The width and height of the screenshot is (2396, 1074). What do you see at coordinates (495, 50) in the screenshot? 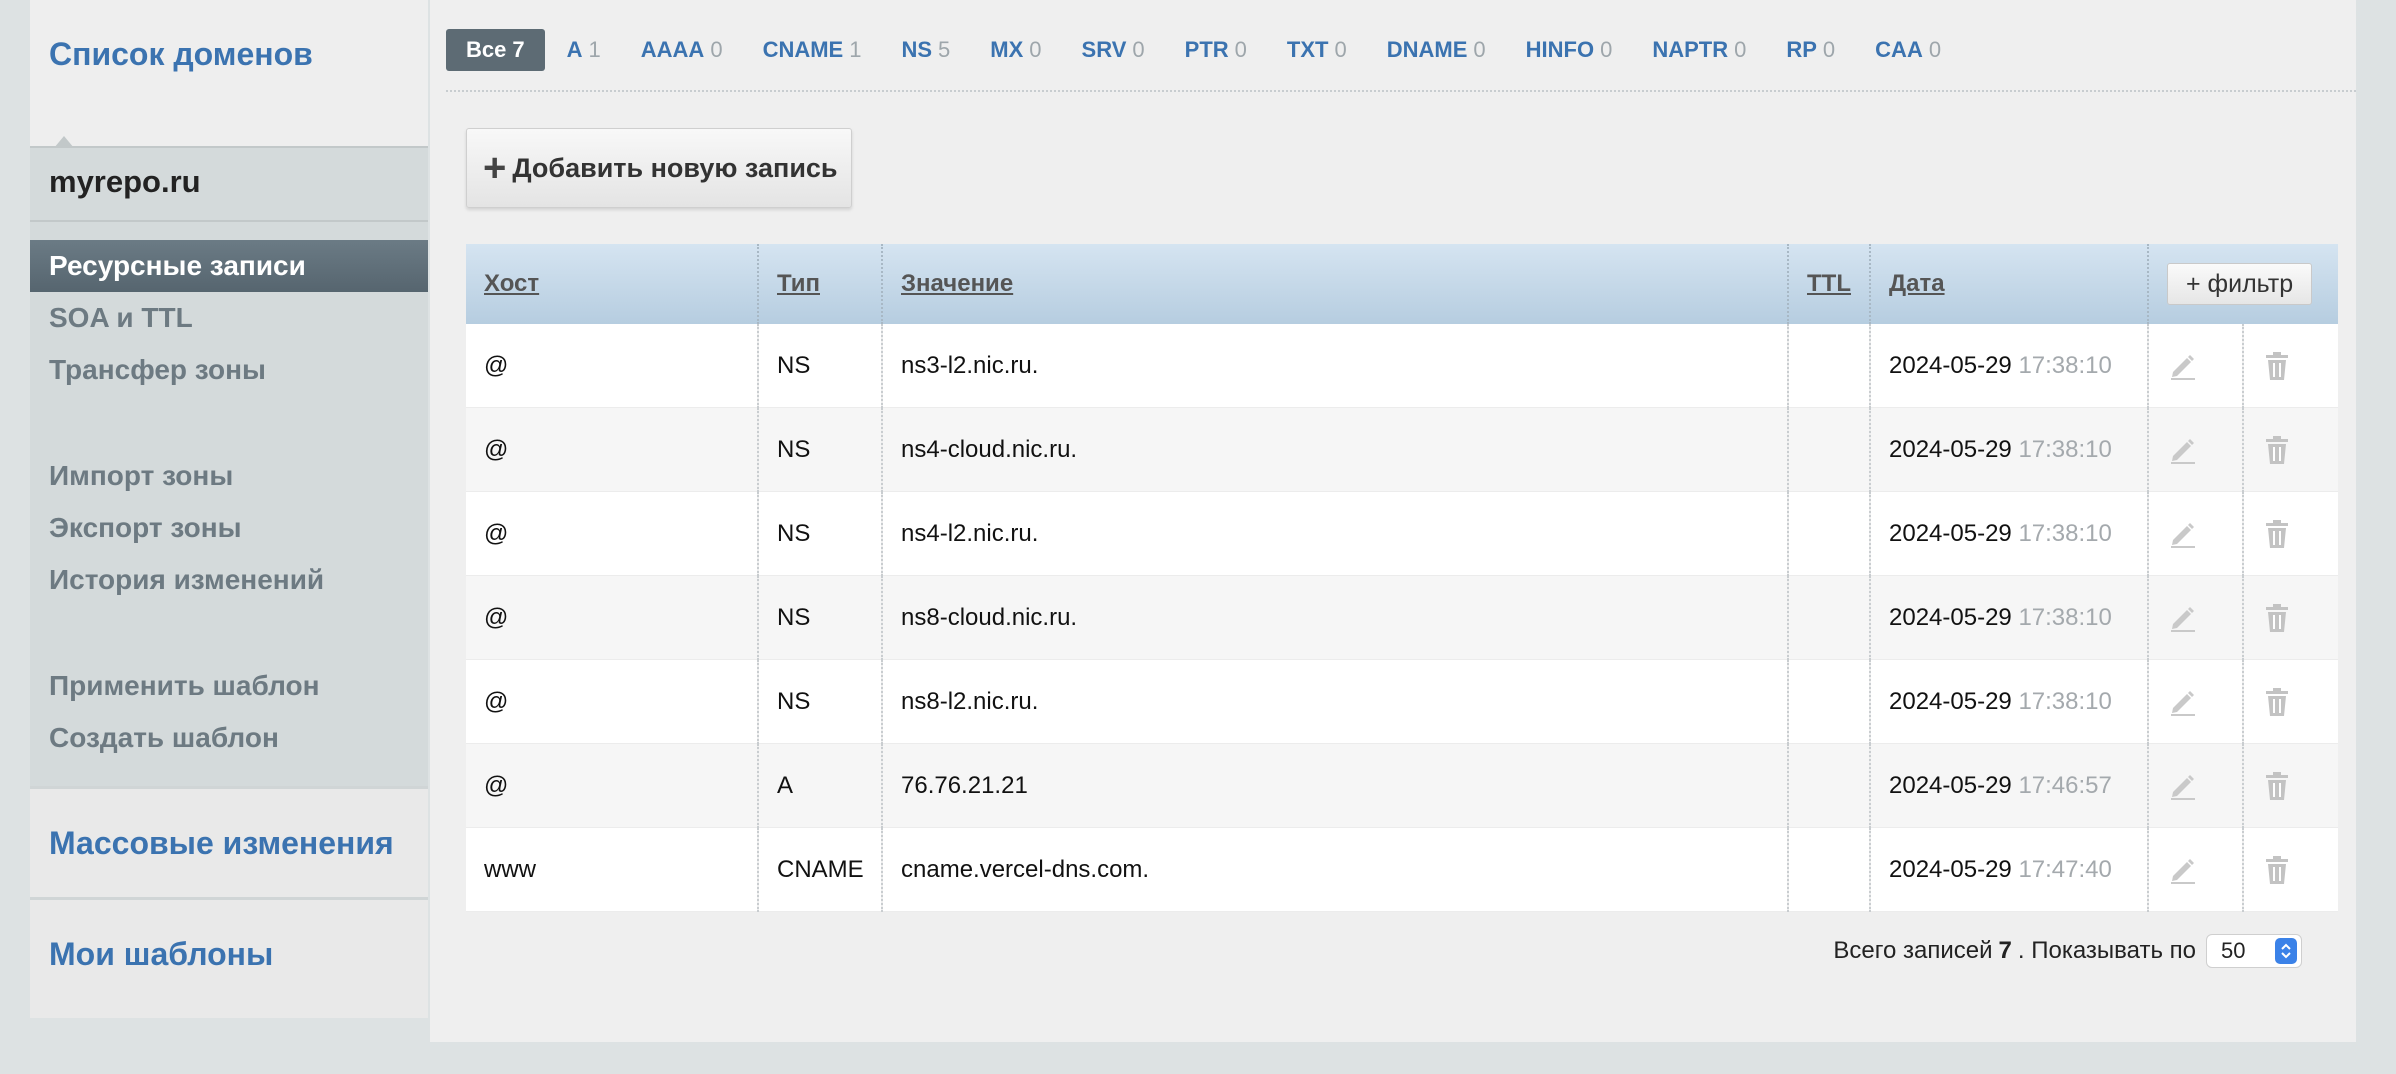
I see `tab-all: Все 7` at bounding box center [495, 50].